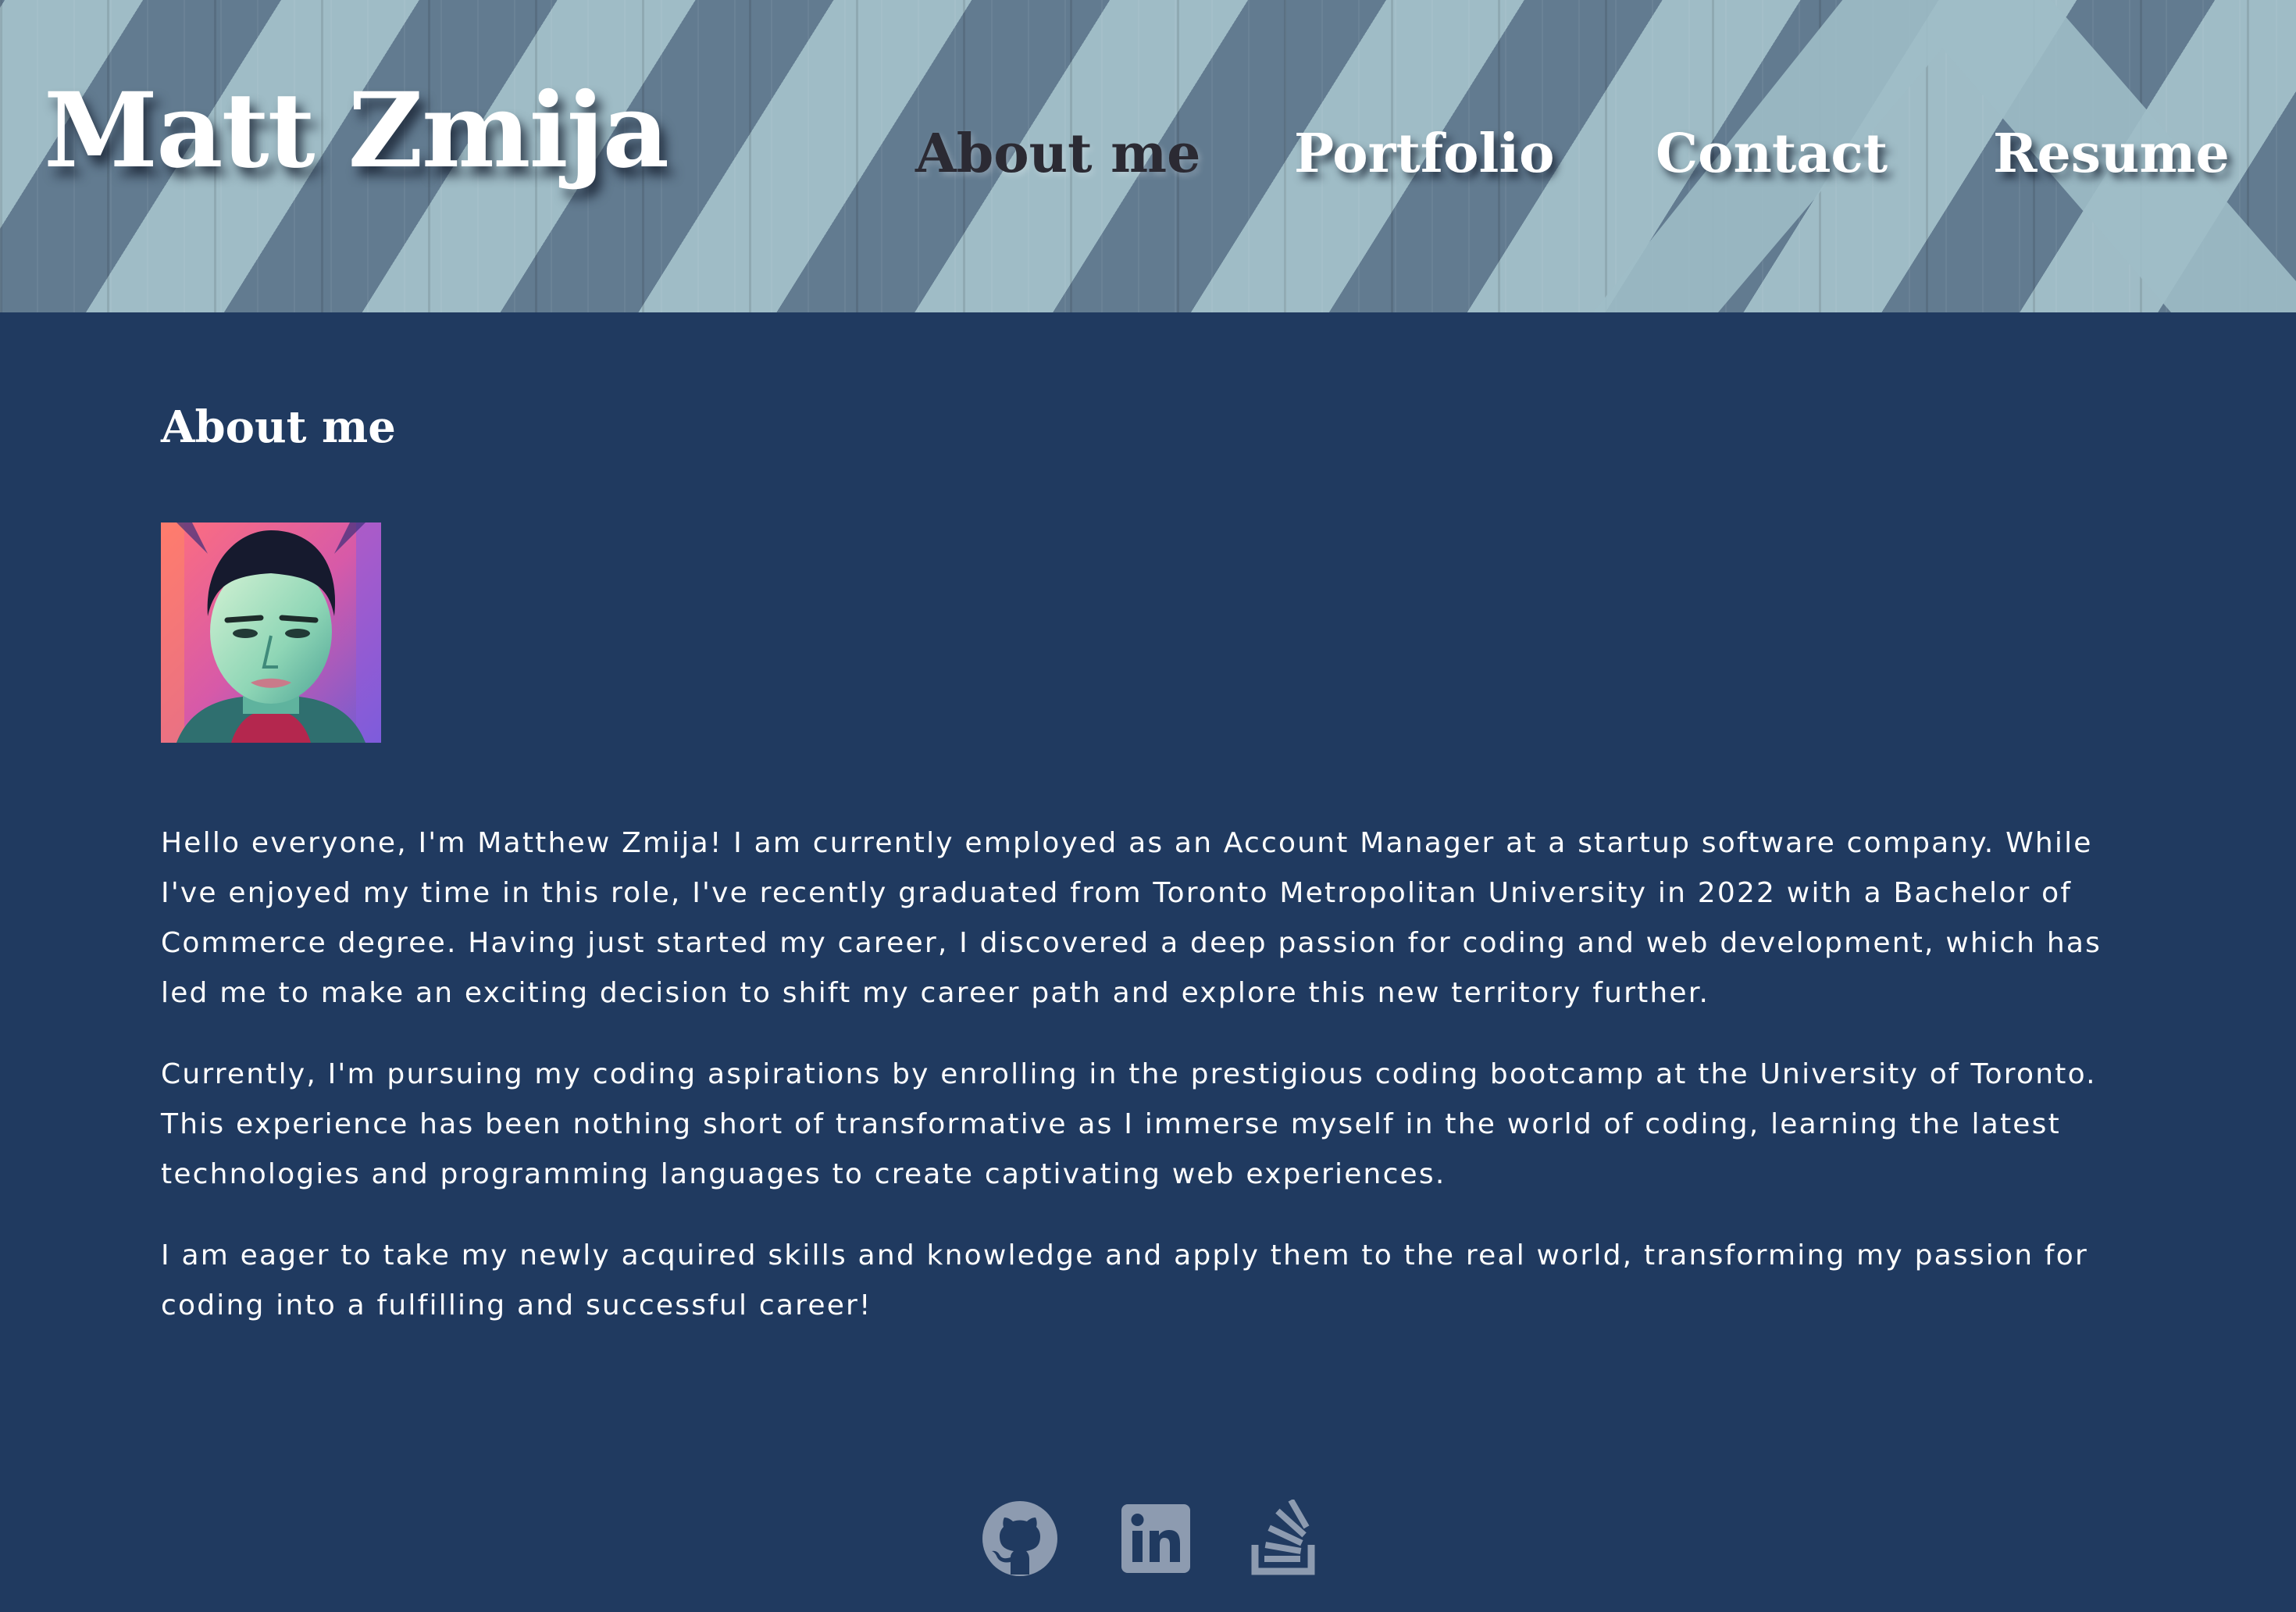 The image size is (2296, 1612). What do you see at coordinates (1772, 154) in the screenshot?
I see `nav-link-contact: Contact` at bounding box center [1772, 154].